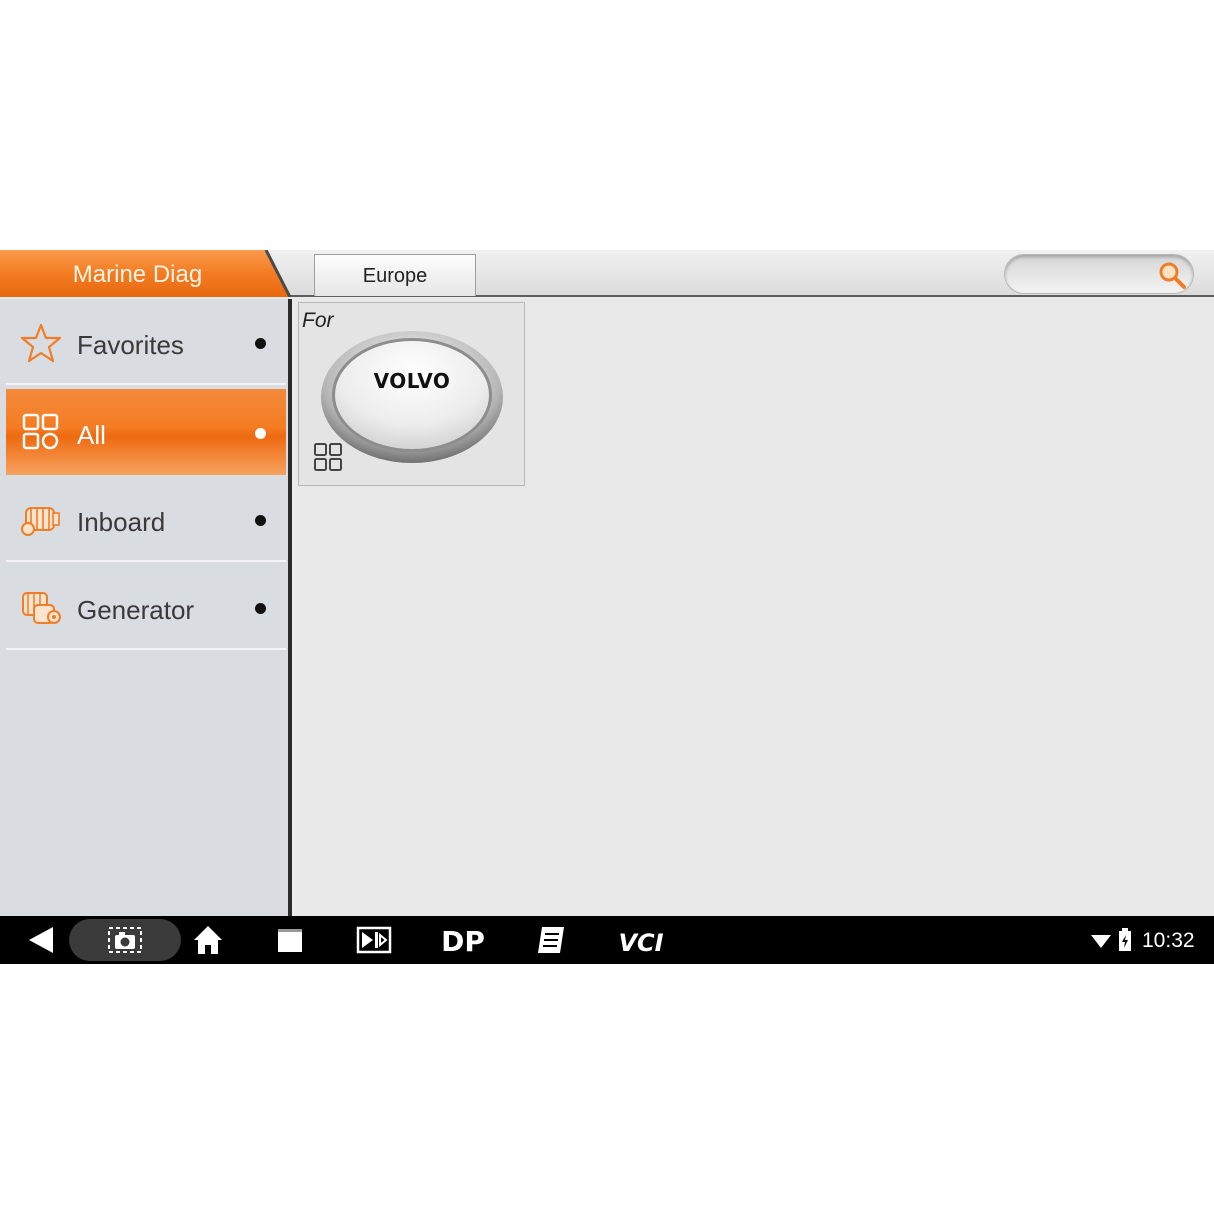 The height and width of the screenshot is (1214, 1214). Describe the element at coordinates (551, 940) in the screenshot. I see `notes-icon` at that location.